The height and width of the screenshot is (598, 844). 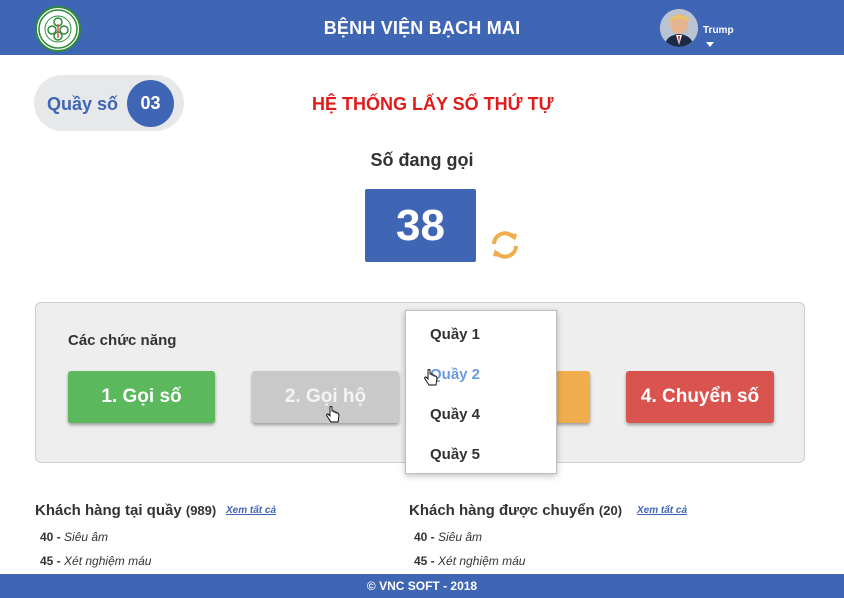 What do you see at coordinates (422, 586) in the screenshot?
I see `footer: © VNC SOFT - 2018` at bounding box center [422, 586].